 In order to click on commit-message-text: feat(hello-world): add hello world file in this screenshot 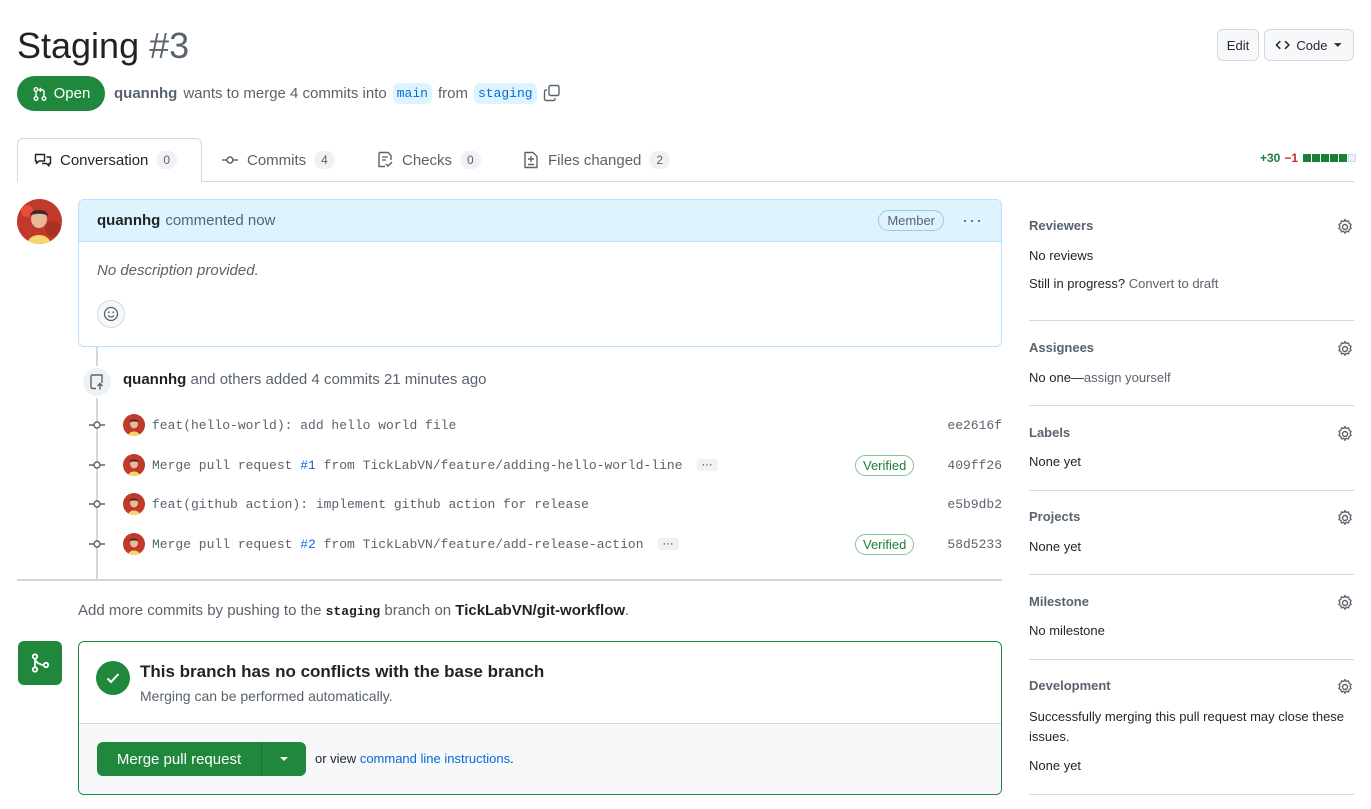, I will do `click(304, 425)`.